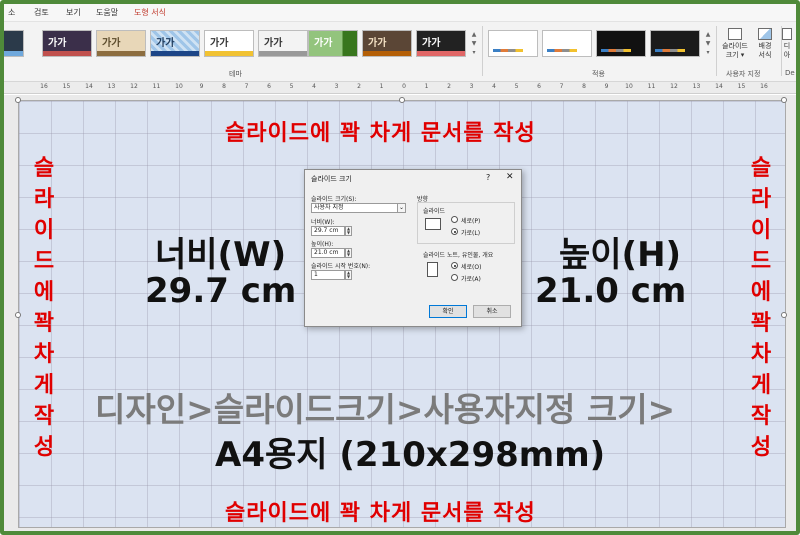 The image size is (800, 535). I want to click on height-field-label: 높이(H):, so click(322, 244).